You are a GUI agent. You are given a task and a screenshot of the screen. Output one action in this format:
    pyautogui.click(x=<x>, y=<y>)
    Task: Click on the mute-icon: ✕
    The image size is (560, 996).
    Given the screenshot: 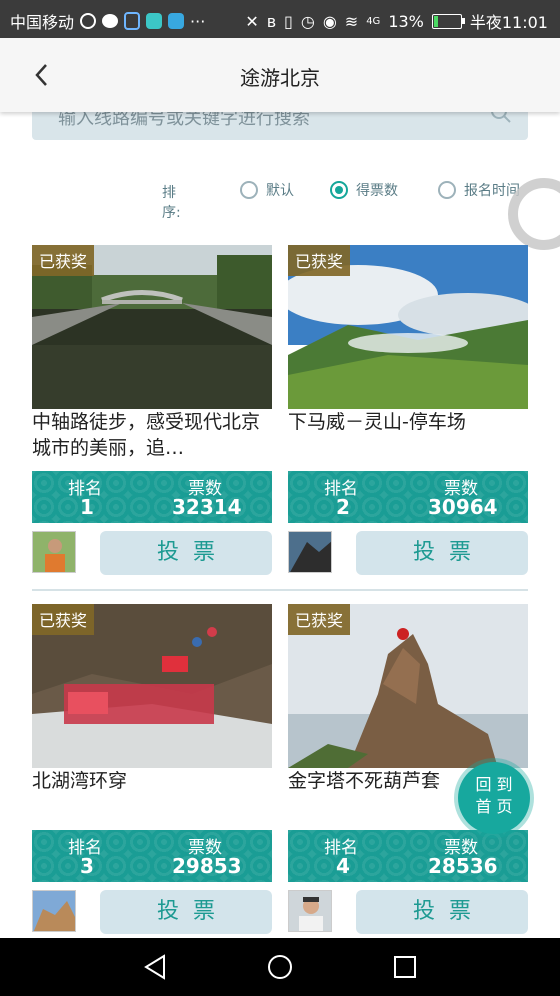 What is the action you would take?
    pyautogui.click(x=252, y=21)
    